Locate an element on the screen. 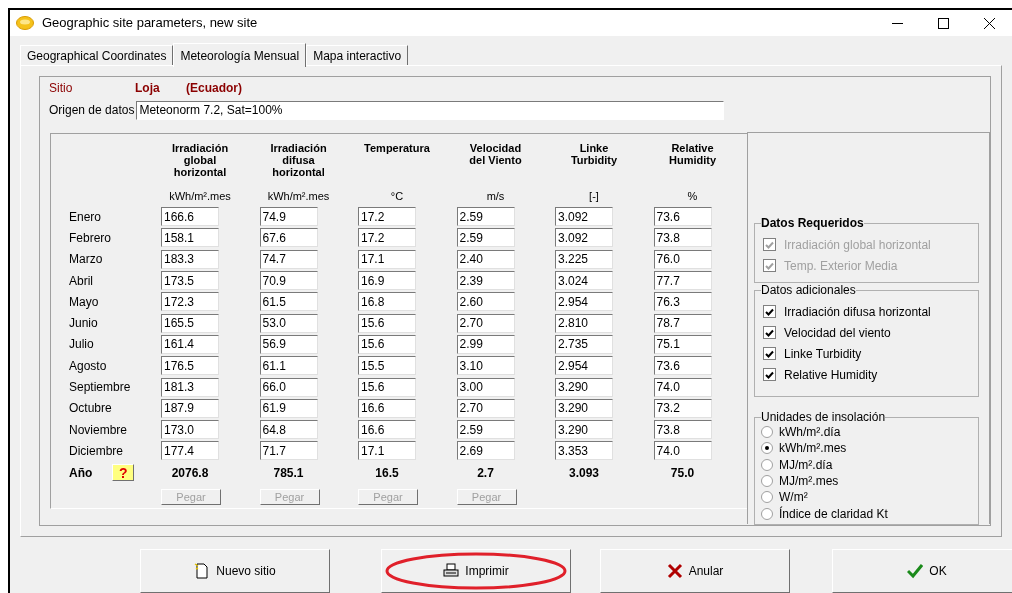 This screenshot has height=593, width=1012. value-field: 166.6 is located at coordinates (190, 217).